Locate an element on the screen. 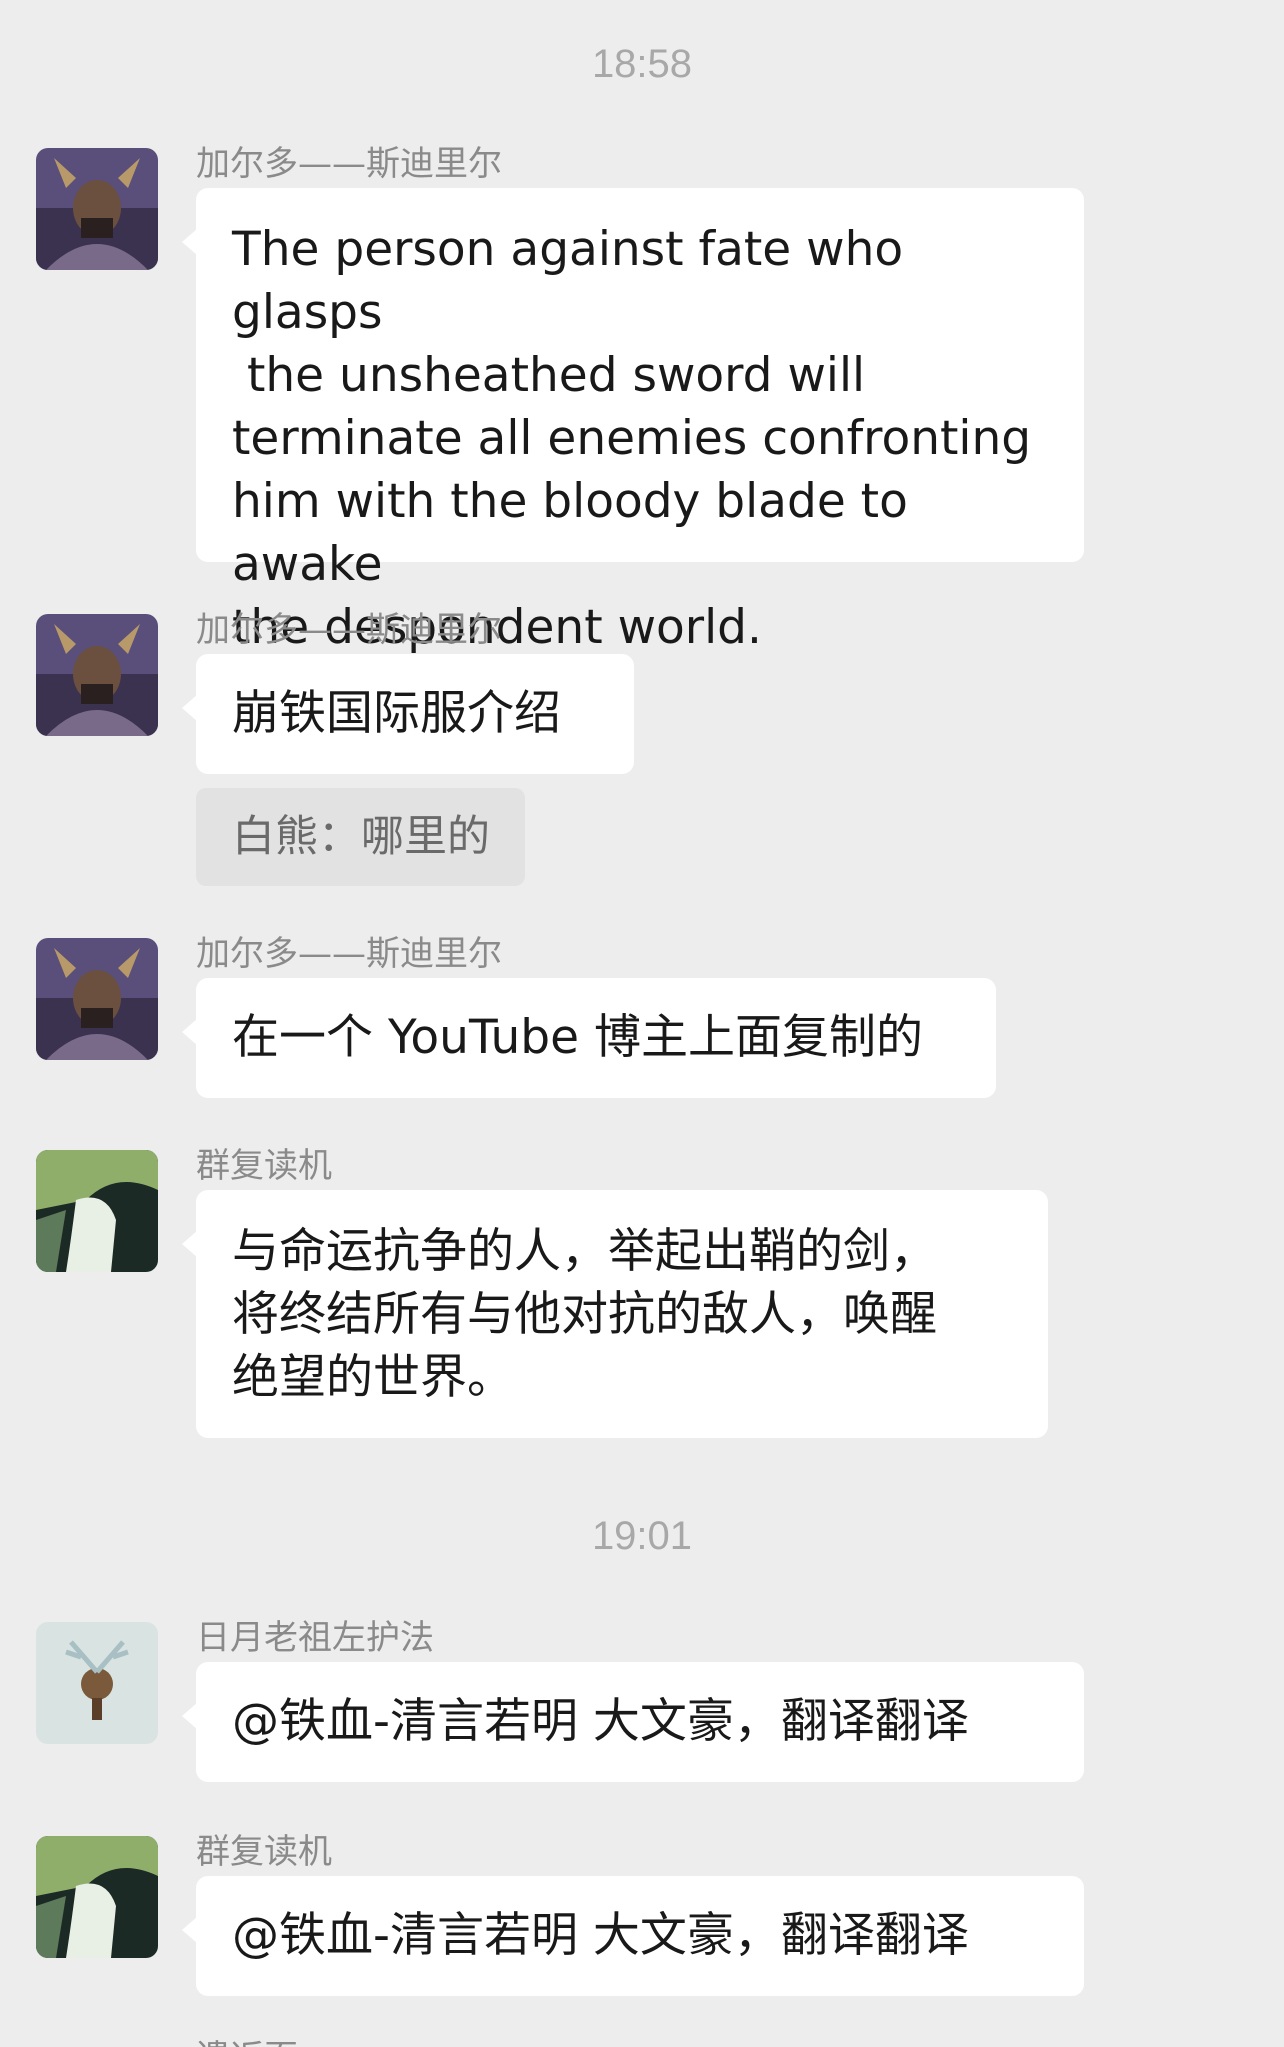 The width and height of the screenshot is (1284, 2047). message-text: 与命运抗争的人，举起出鞘的剑， 将终结所有与他对抗的敌人，唤醒 绝望的世界。 is located at coordinates (584, 1314).